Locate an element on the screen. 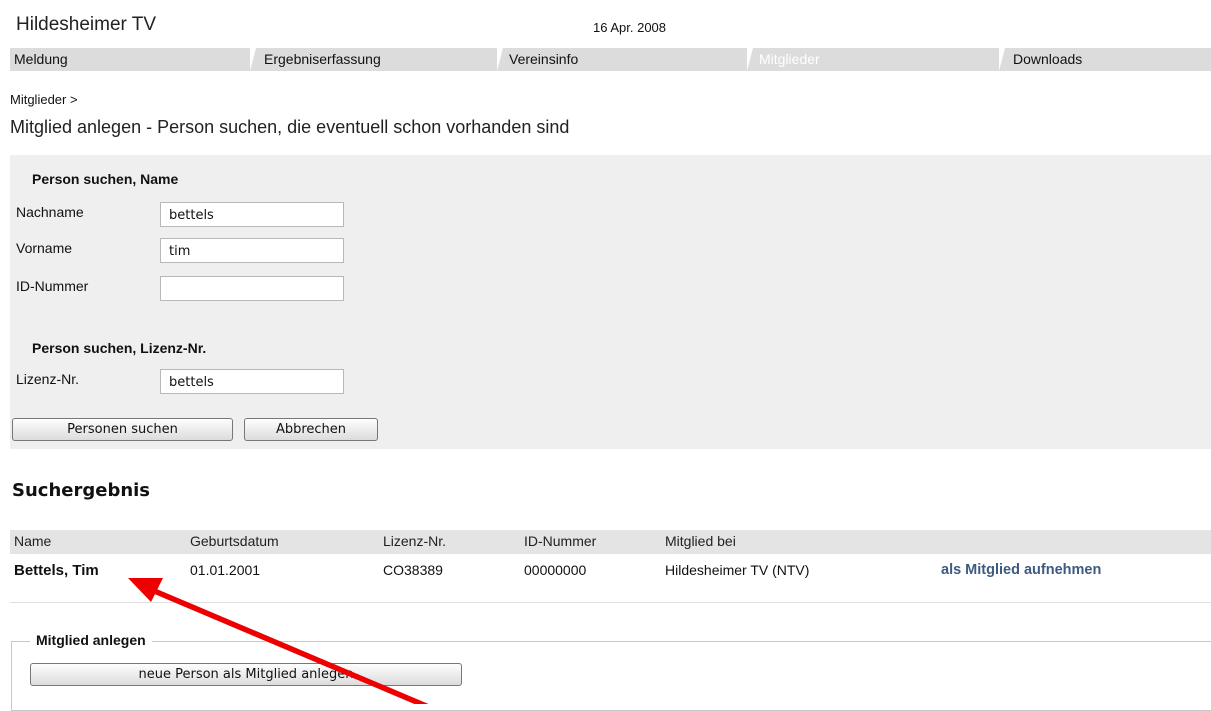  tab-ergebniserfassung: Ergebniserfassung is located at coordinates (322, 59).